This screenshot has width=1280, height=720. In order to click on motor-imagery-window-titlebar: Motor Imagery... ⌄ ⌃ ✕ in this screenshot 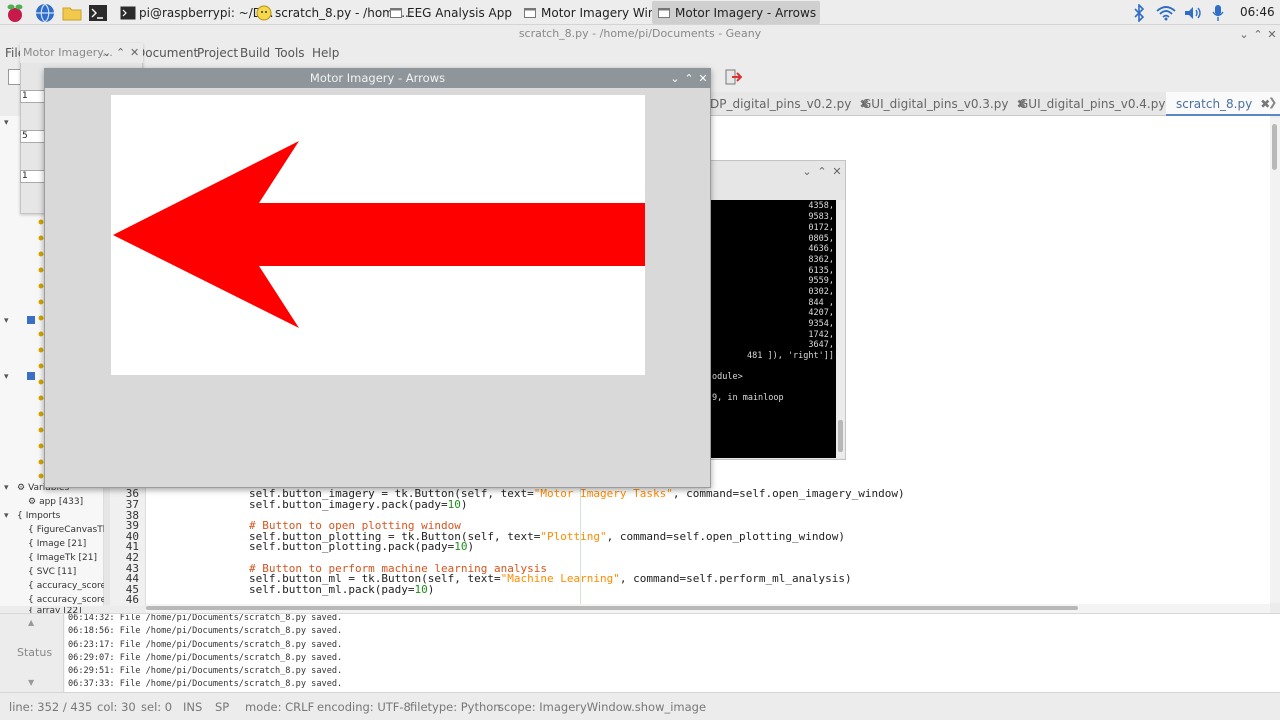, I will do `click(81, 53)`.